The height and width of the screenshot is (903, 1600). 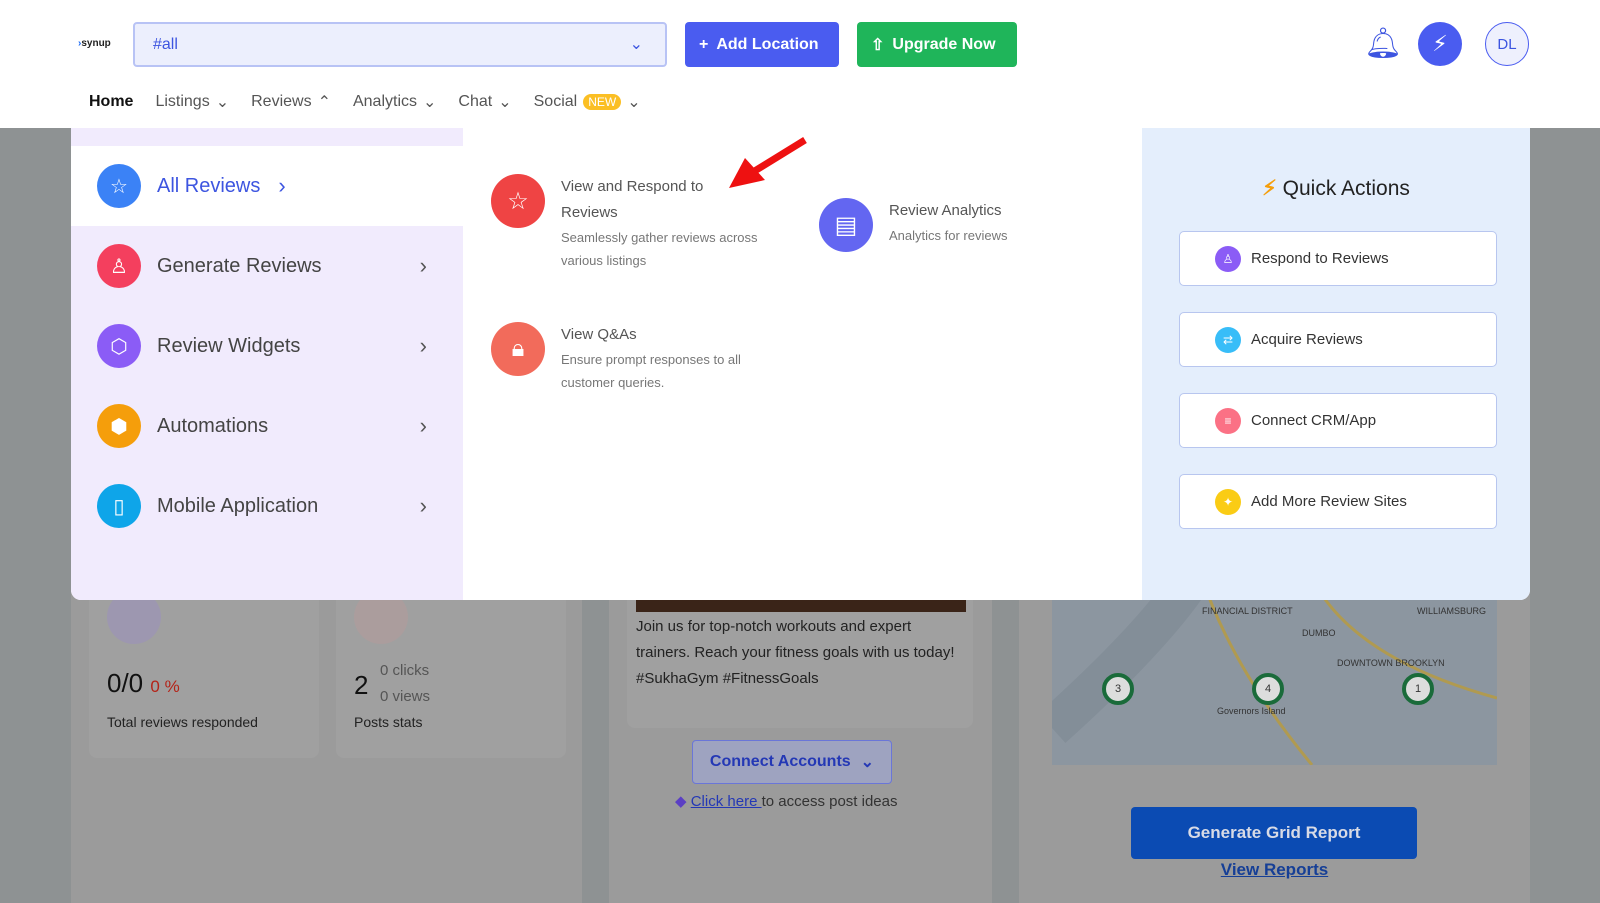 What do you see at coordinates (267, 186) in the screenshot?
I see `menu-all-reviews: ☆ All Reviews ›` at bounding box center [267, 186].